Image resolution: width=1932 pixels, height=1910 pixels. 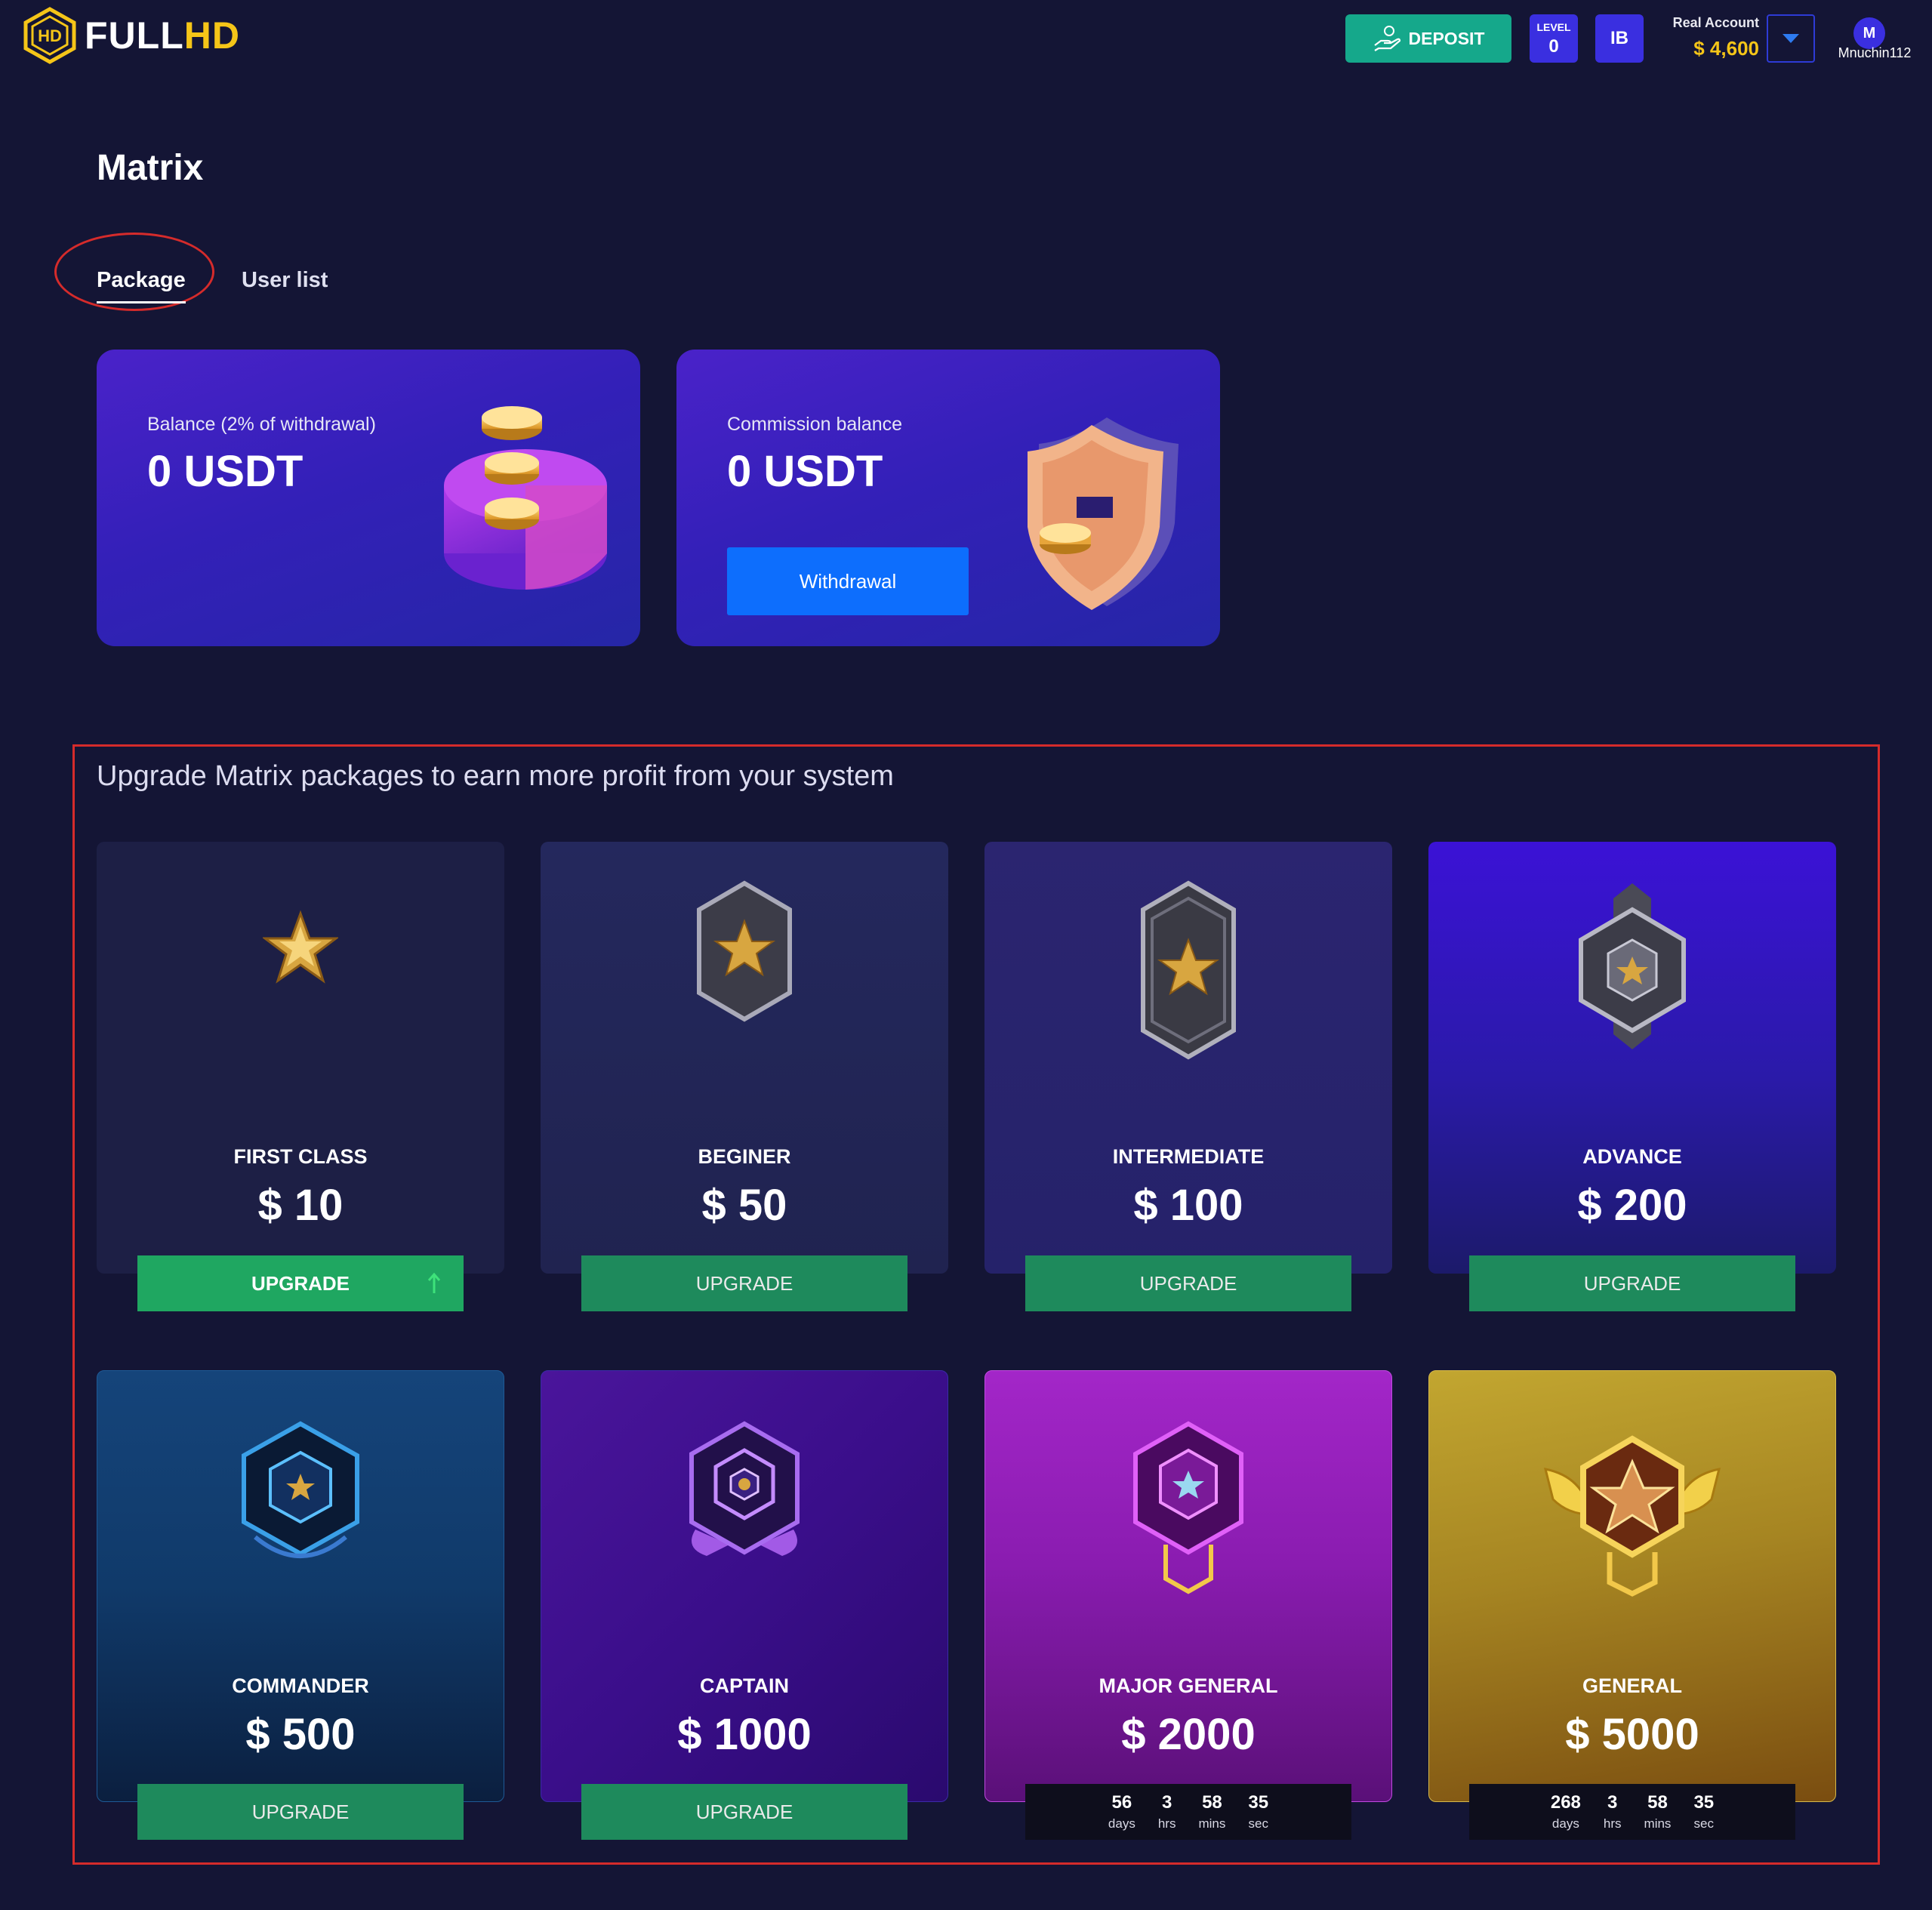 I want to click on withdrawal-label: Withdrawal, so click(x=848, y=581).